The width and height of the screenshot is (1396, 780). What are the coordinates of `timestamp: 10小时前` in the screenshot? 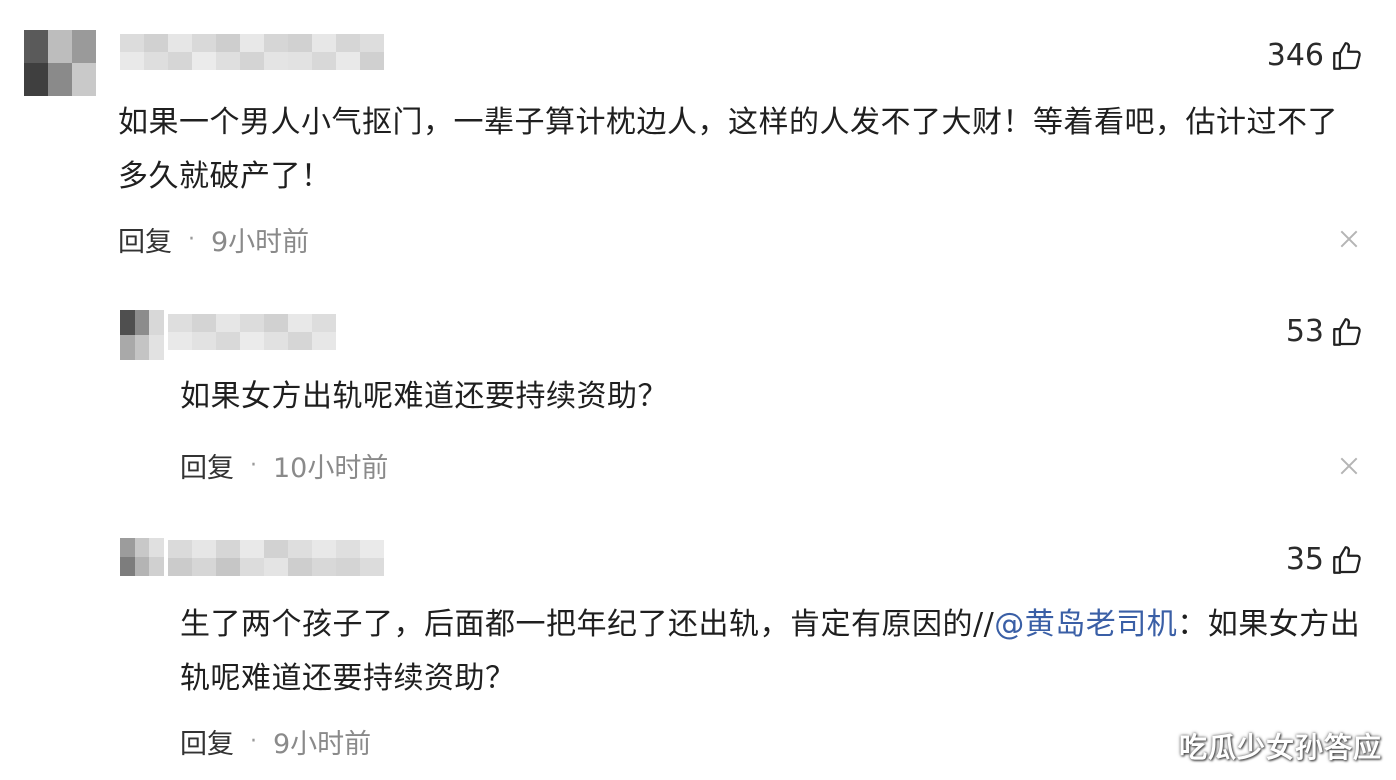 It's located at (331, 468).